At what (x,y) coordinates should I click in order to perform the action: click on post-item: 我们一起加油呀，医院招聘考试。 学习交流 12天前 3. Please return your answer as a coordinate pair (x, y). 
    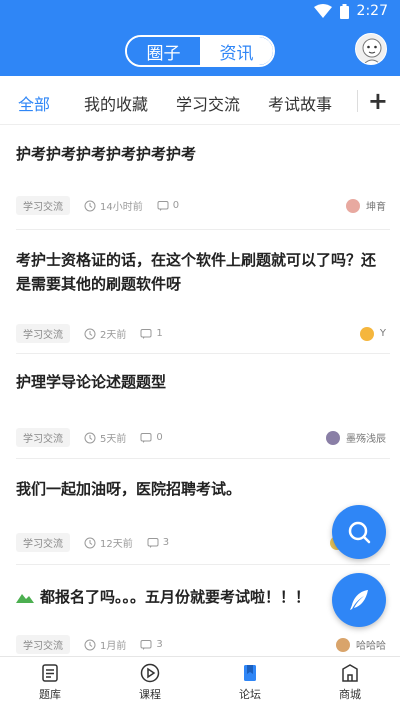
    Looking at the image, I should click on (203, 512).